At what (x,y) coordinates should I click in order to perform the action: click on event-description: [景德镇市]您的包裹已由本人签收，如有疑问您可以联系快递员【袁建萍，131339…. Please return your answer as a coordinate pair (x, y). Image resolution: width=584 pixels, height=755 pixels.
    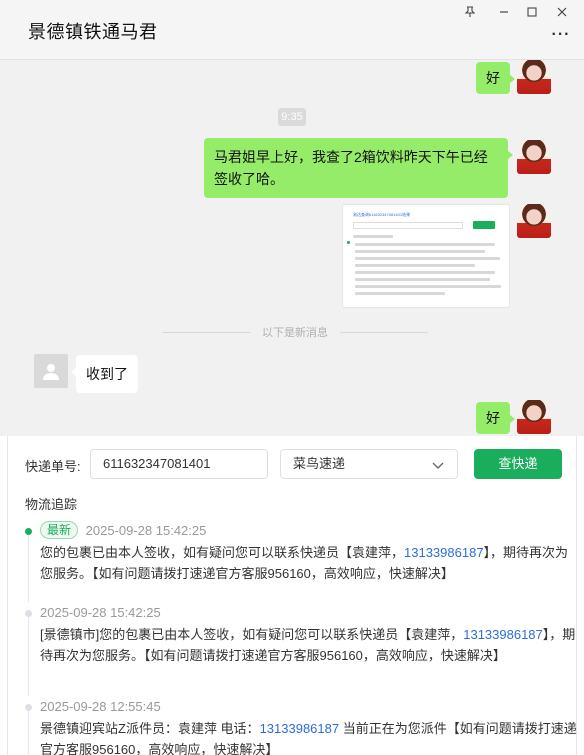
    Looking at the image, I should click on (308, 645).